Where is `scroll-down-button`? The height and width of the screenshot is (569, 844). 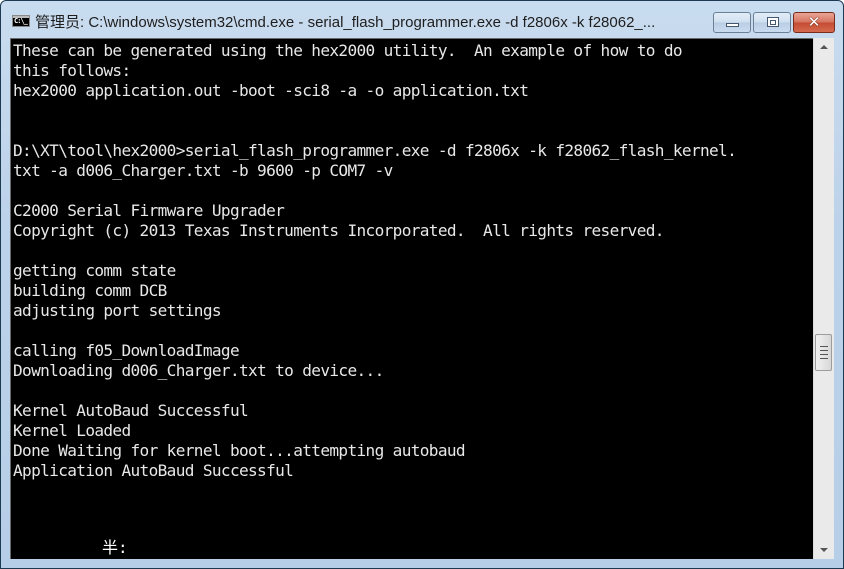
scroll-down-button is located at coordinates (824, 550).